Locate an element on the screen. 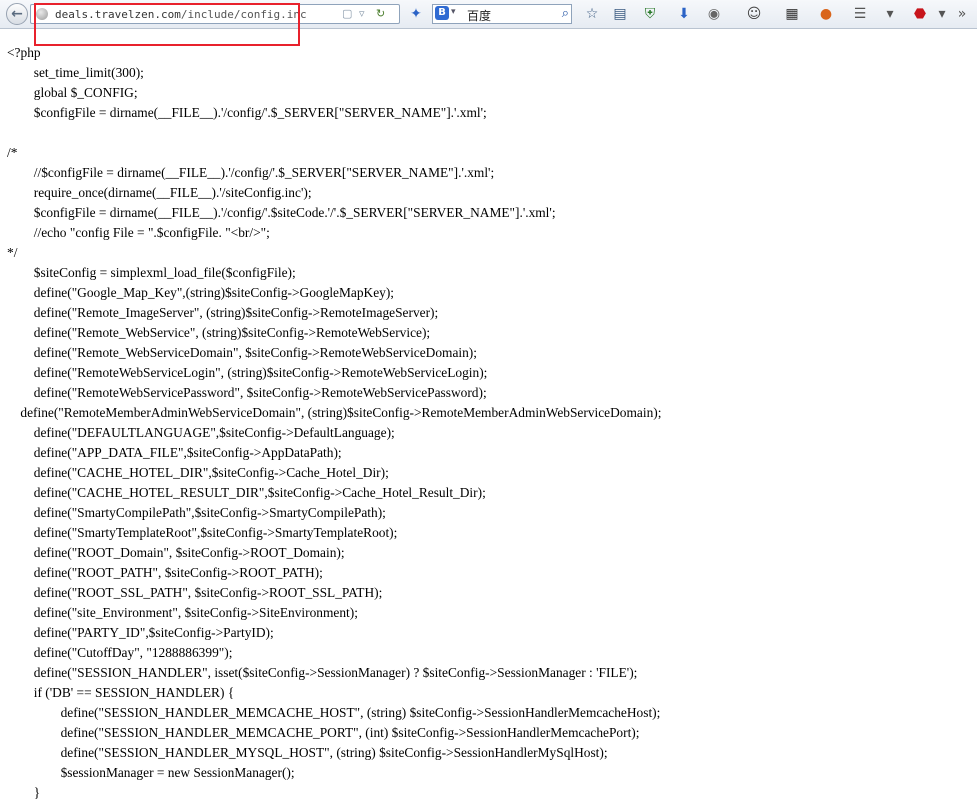 This screenshot has height=808, width=977. extension-icon: ☰ is located at coordinates (860, 14).